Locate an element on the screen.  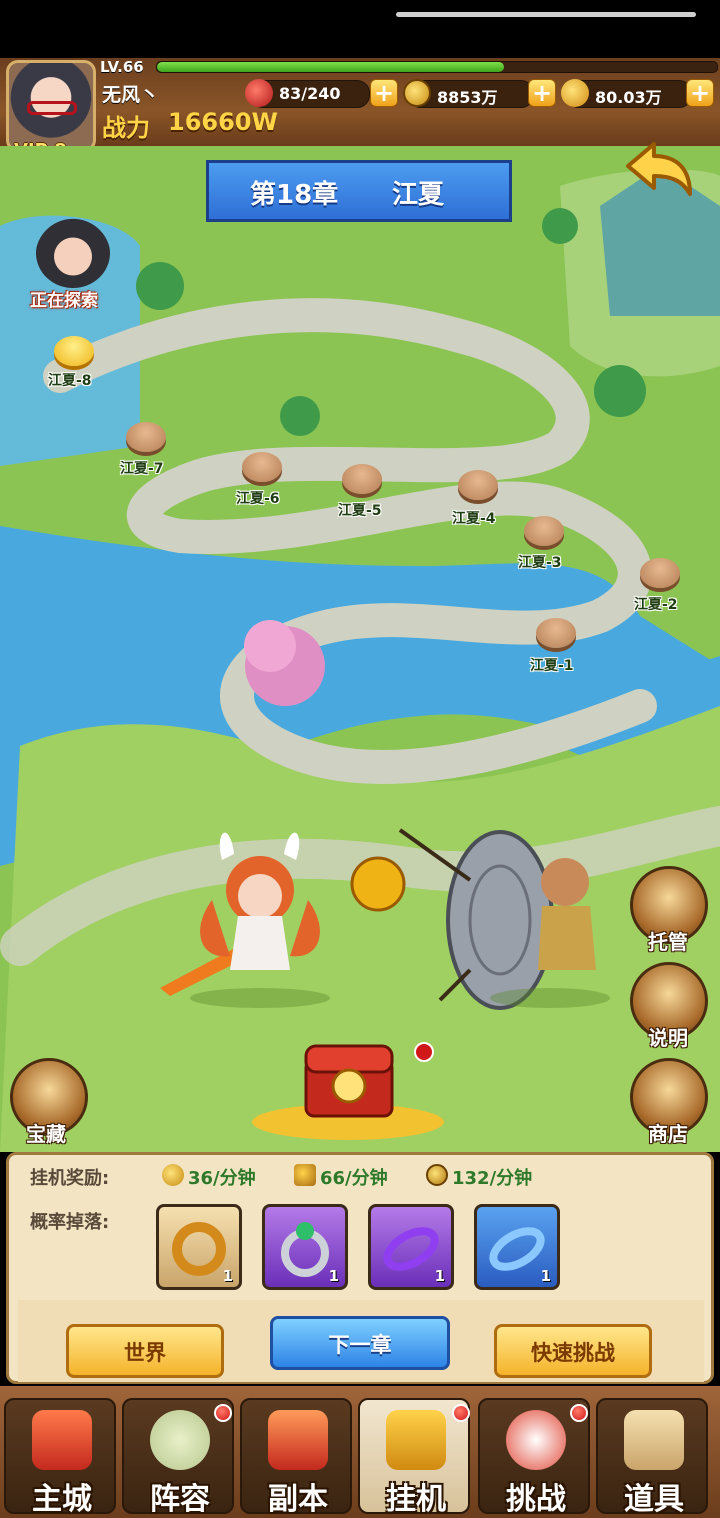
castle-icon is located at coordinates (62, 1440).